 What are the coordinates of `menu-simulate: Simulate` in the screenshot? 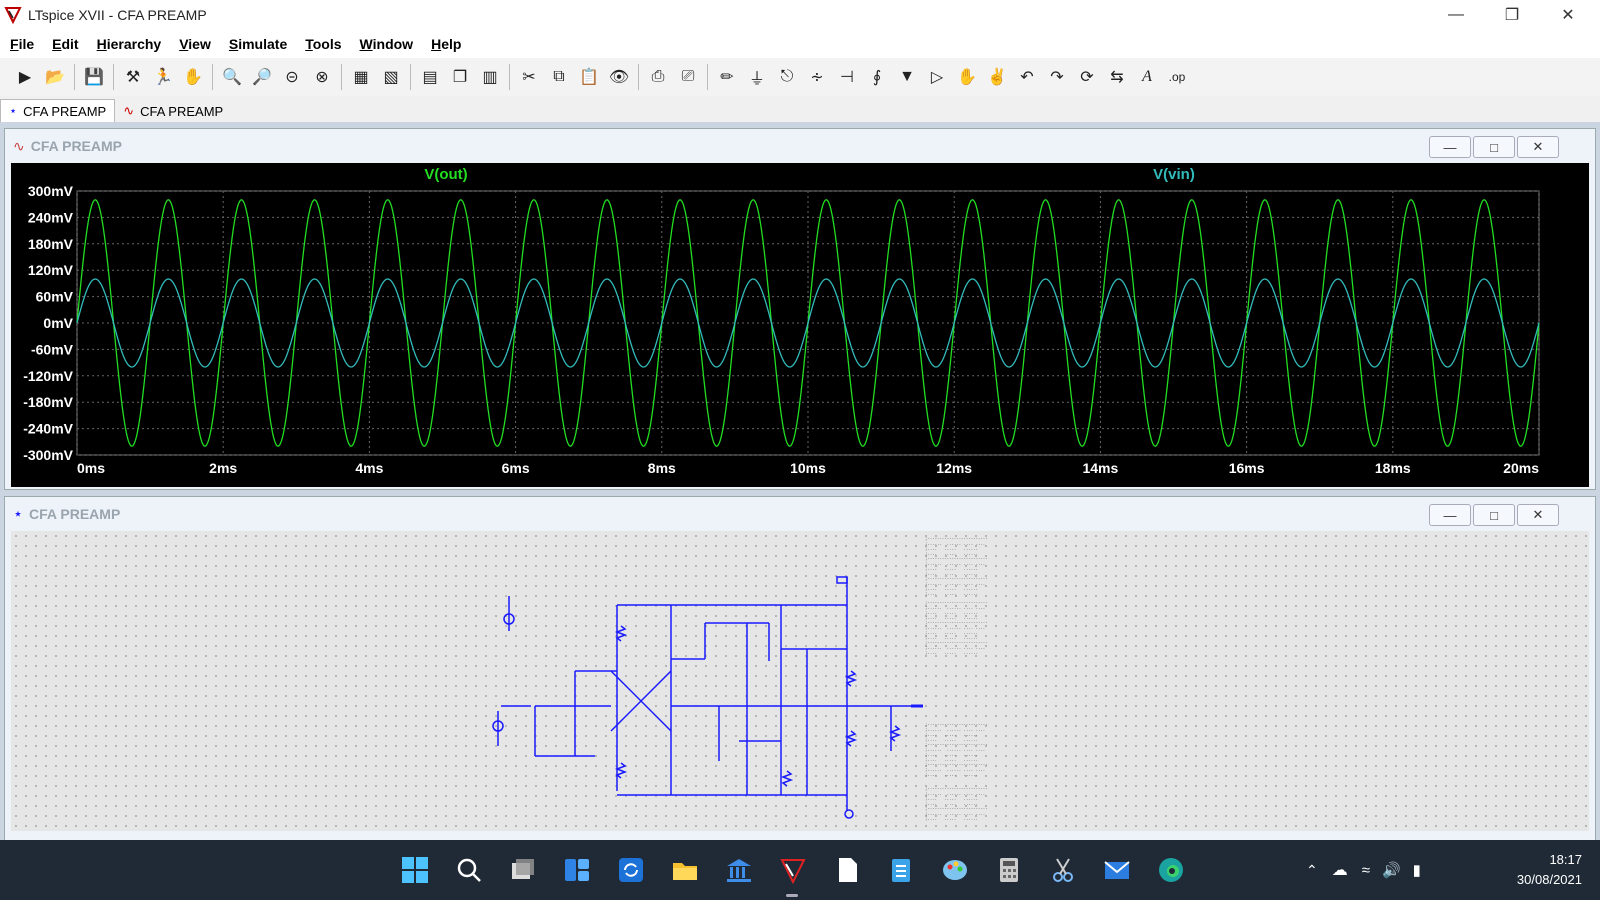 It's located at (258, 44).